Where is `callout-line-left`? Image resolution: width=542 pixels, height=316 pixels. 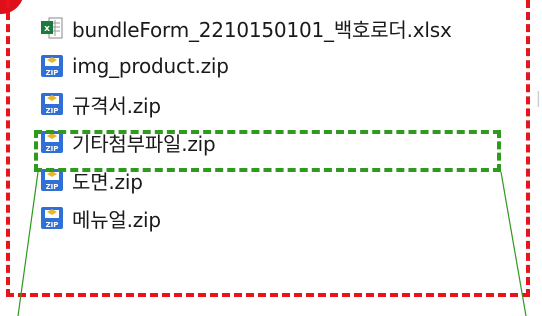
callout-line-left is located at coordinates (28, 243).